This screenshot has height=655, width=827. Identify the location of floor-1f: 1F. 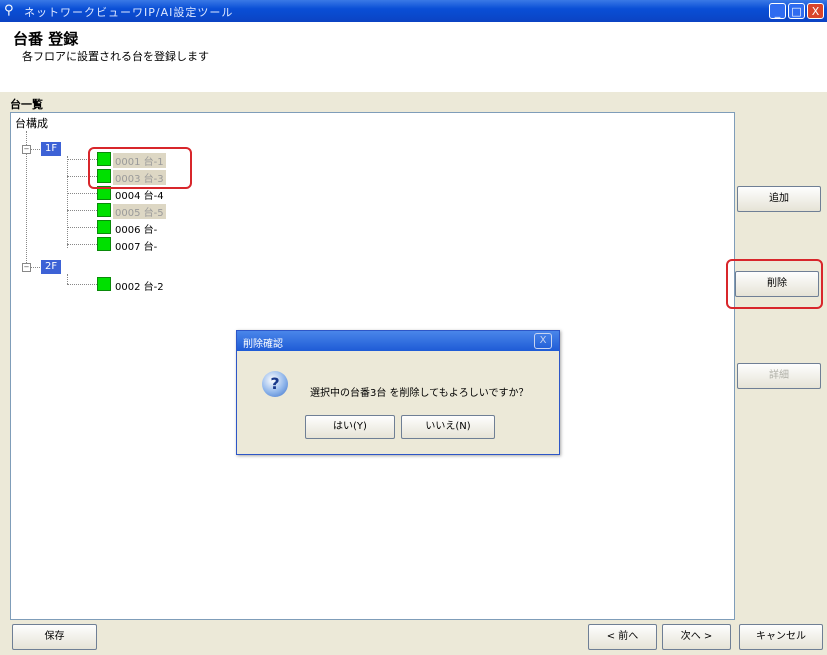
(51, 149).